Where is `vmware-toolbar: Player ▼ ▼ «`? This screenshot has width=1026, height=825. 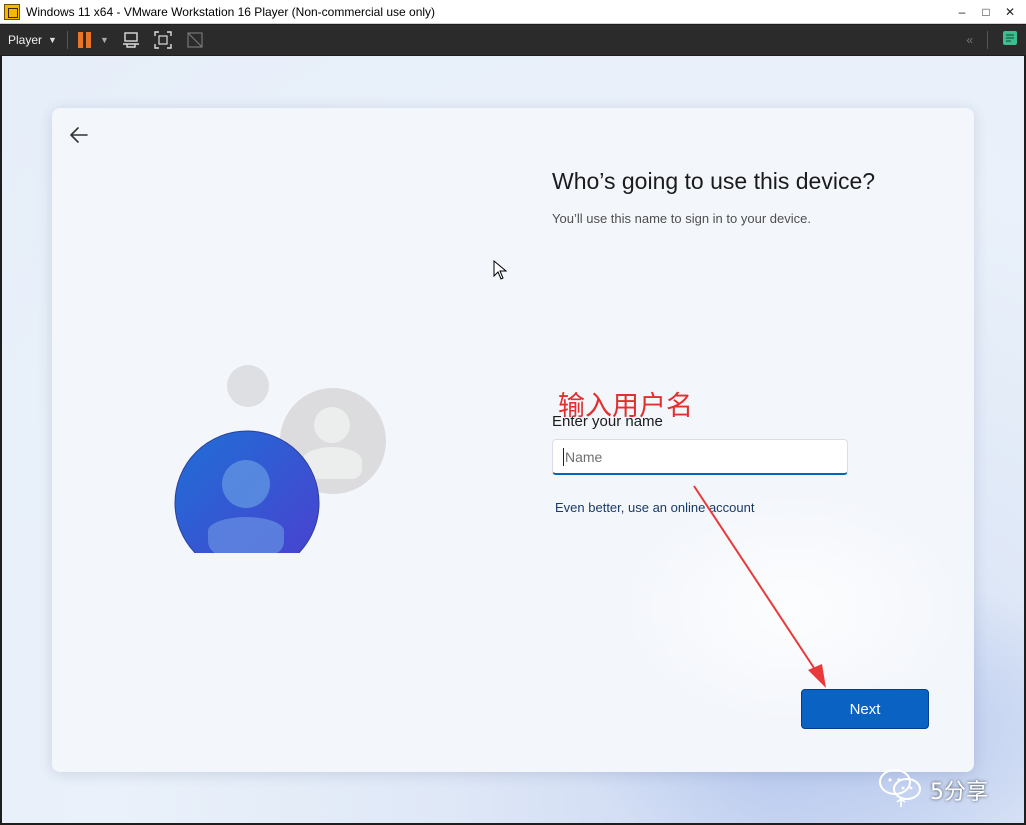 vmware-toolbar: Player ▼ ▼ « is located at coordinates (513, 40).